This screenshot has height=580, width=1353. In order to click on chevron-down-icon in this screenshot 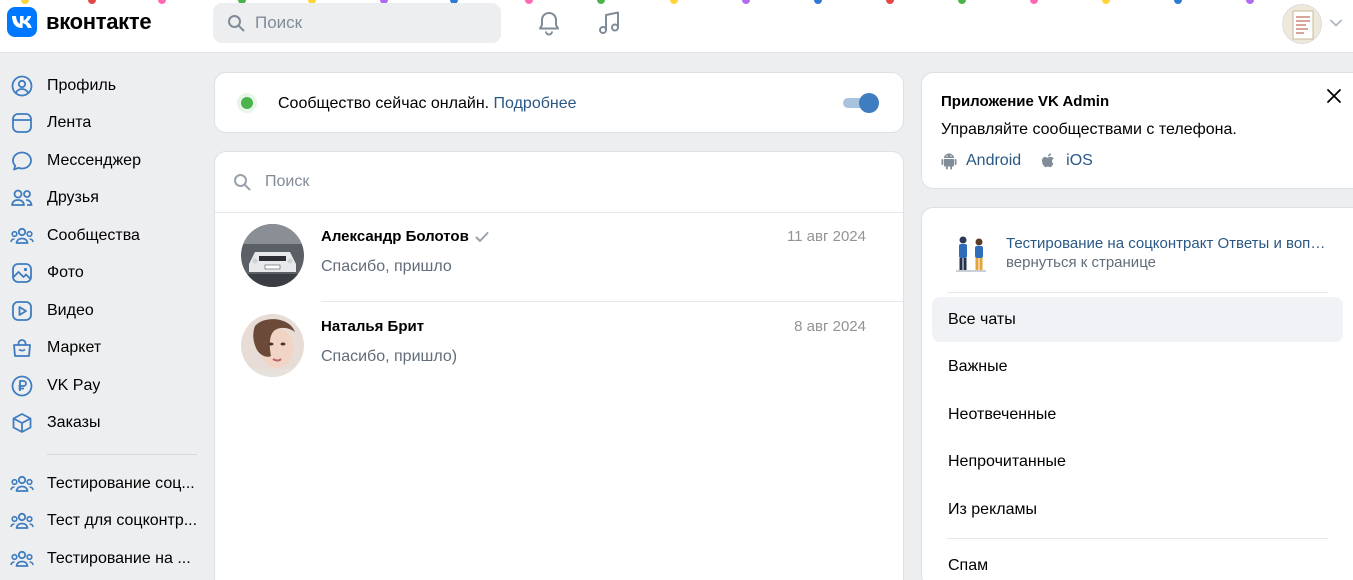, I will do `click(1336, 23)`.